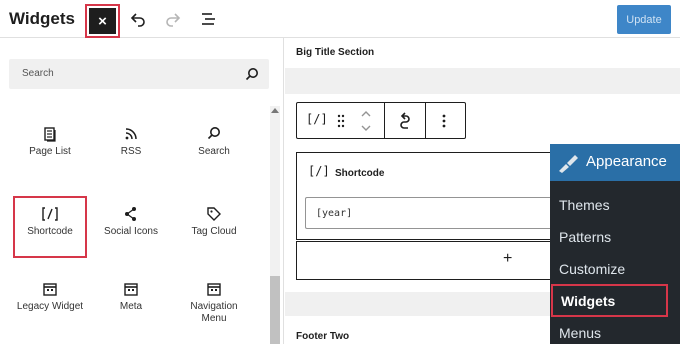  I want to click on shortcode-title: Shortcode, so click(360, 173).